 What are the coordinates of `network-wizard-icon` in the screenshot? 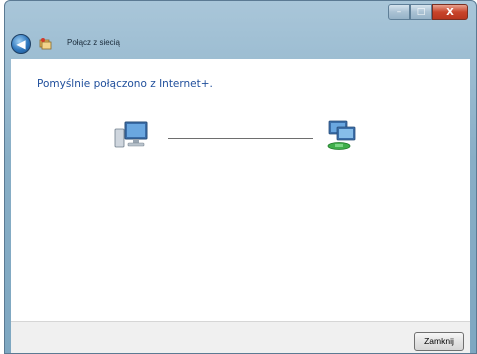 It's located at (45, 44).